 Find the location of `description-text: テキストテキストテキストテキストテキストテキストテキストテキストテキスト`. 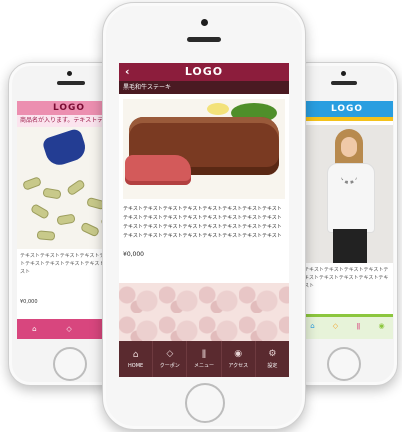

description-text: テキストテキストテキストテキストテキストテキストテキストテキストテキスト is located at coordinates (346, 278).